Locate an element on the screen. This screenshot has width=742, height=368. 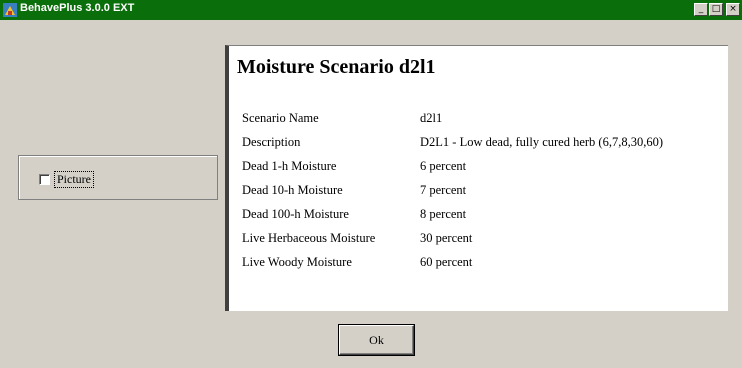
minimize-button: _ is located at coordinates (701, 9).